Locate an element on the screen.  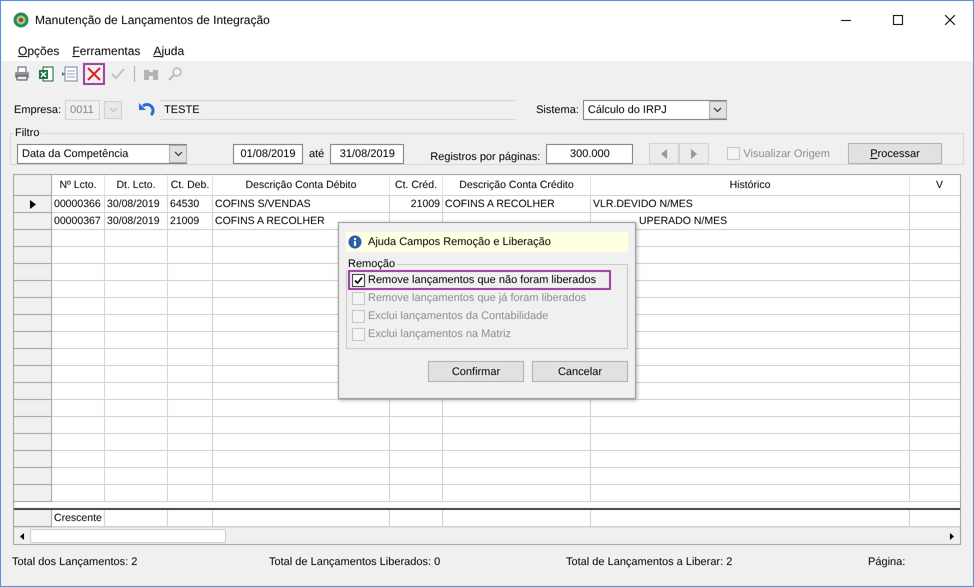
delete-icon is located at coordinates (94, 74).